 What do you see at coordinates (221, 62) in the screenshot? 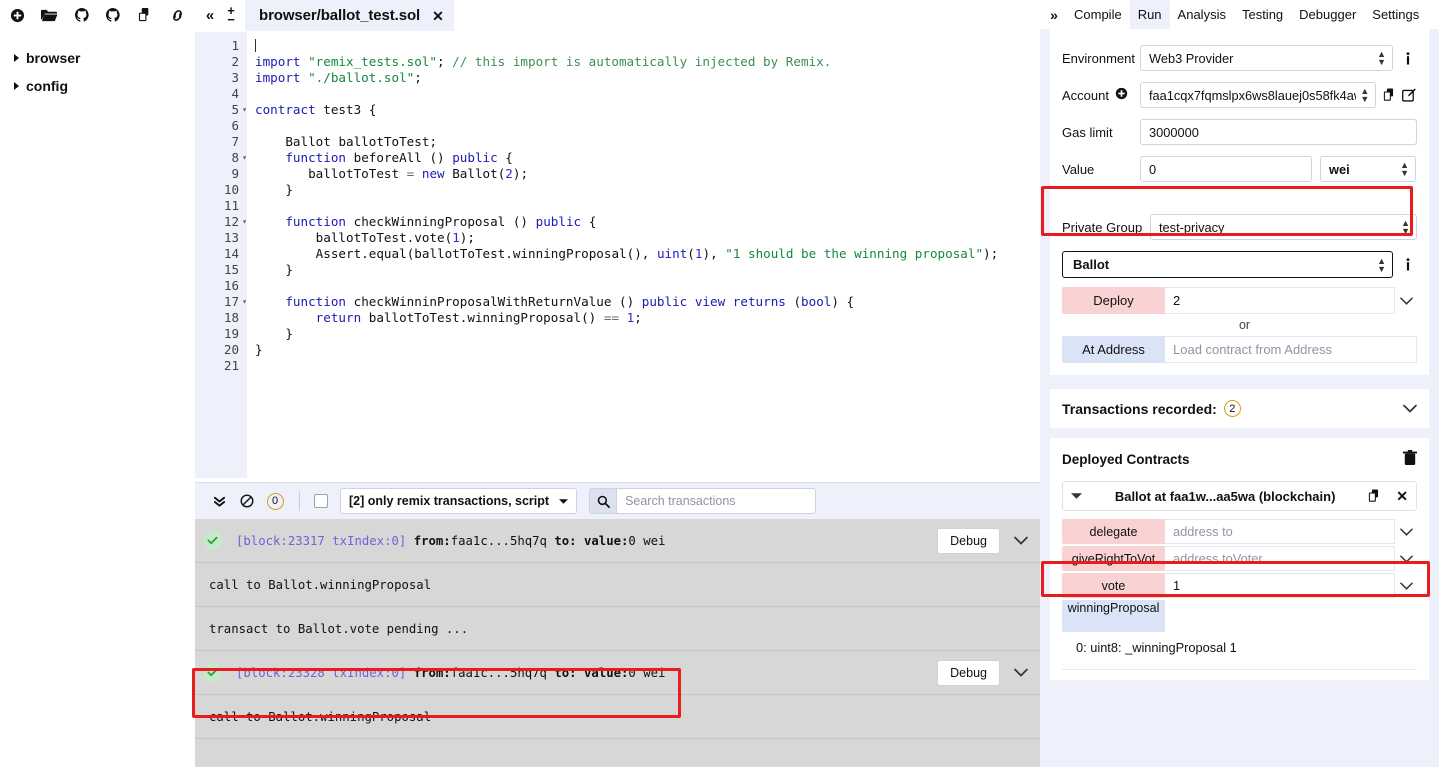
I see `line-number: 2` at bounding box center [221, 62].